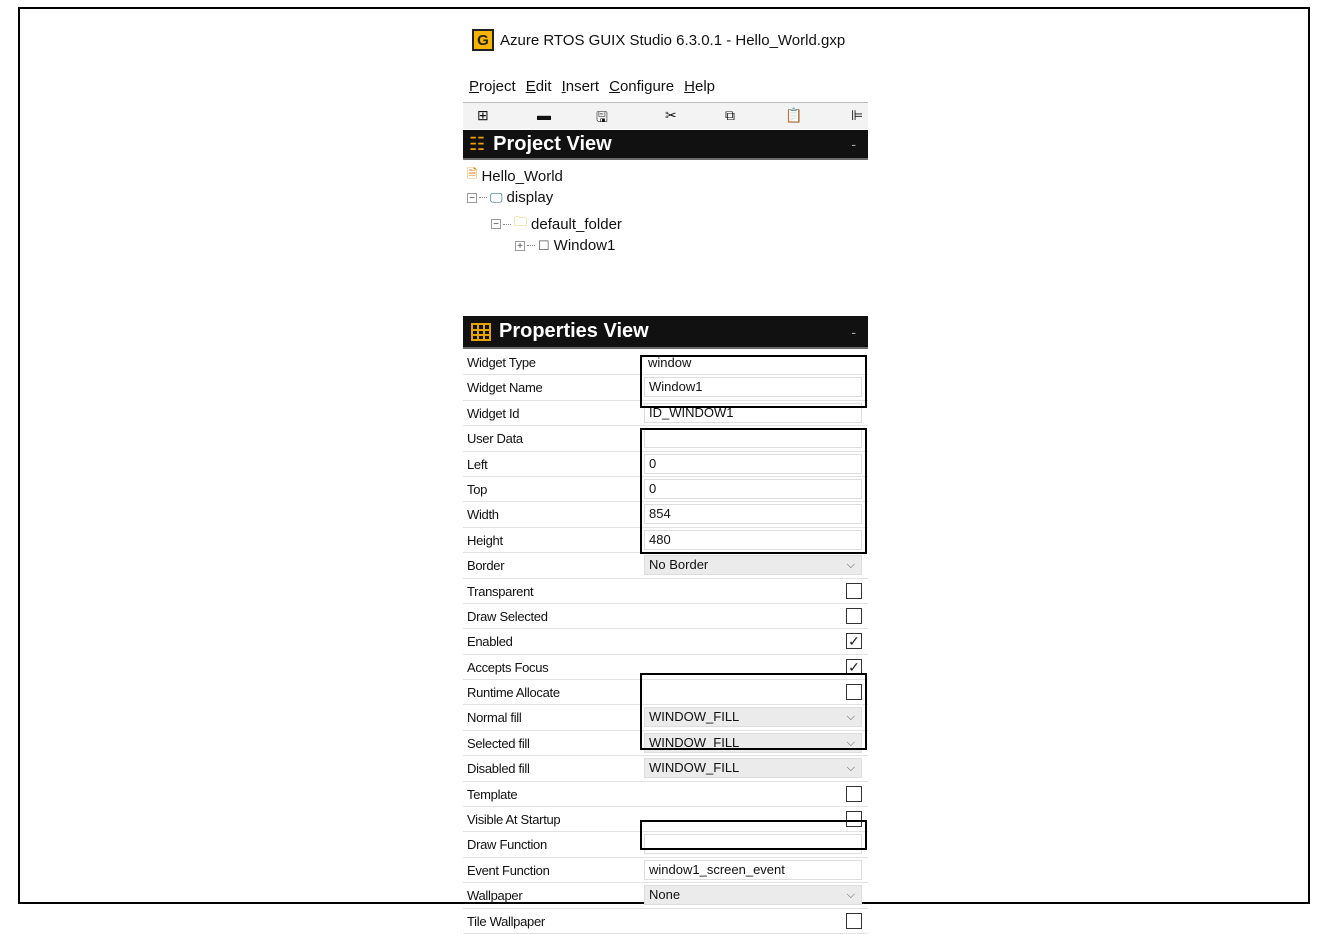 This screenshot has width=1328, height=934. I want to click on prop-row-border: Border No Border ⌵, so click(665, 566).